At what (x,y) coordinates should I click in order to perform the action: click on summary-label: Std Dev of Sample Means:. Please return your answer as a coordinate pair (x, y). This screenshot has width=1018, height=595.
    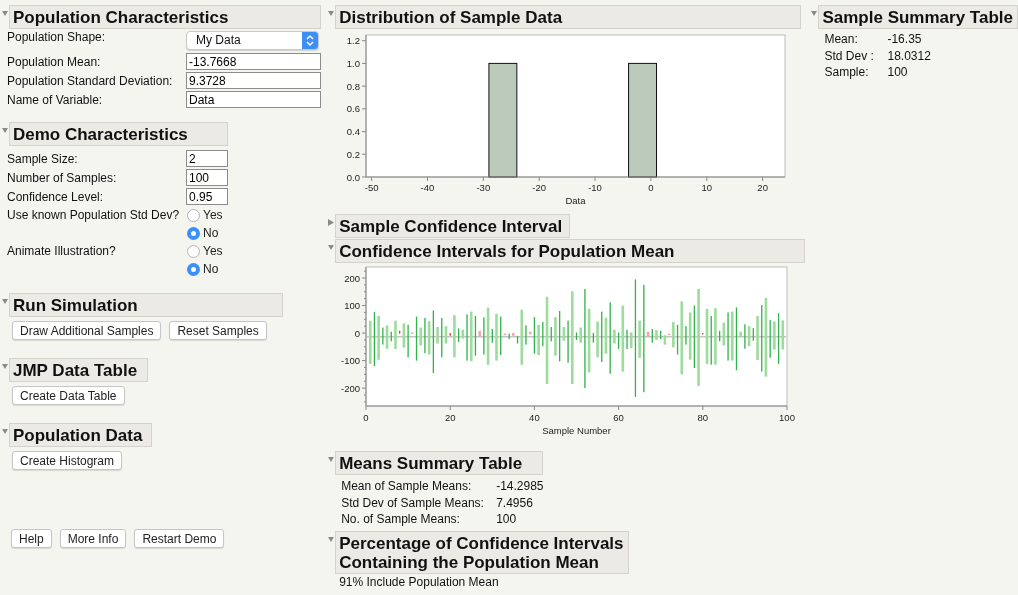
    Looking at the image, I should click on (413, 502).